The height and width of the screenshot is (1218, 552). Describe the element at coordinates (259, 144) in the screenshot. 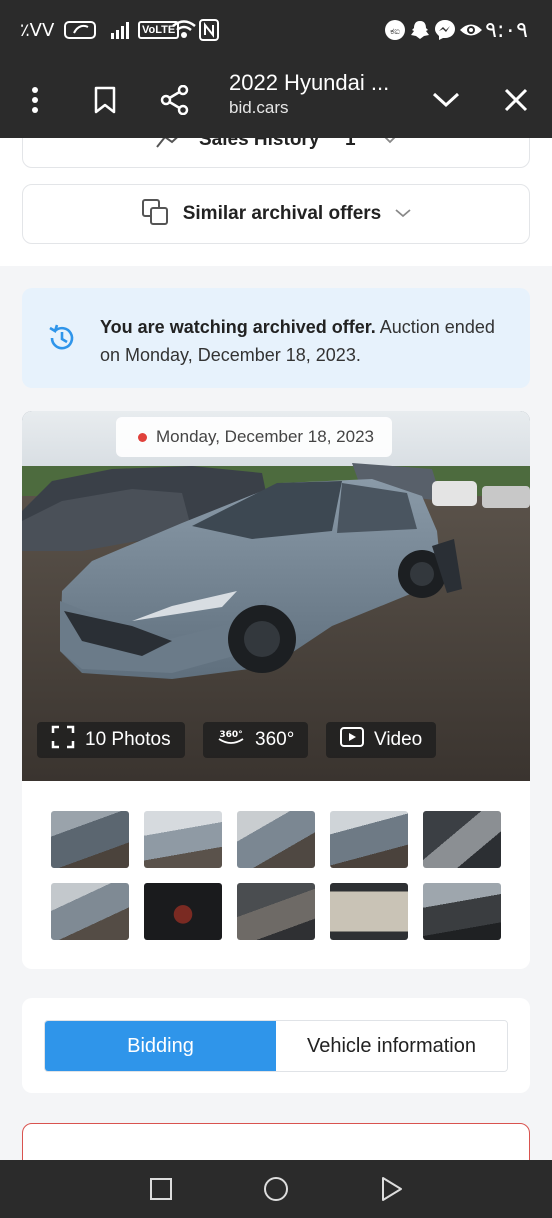

I see `sales-history-label: Sales History` at that location.